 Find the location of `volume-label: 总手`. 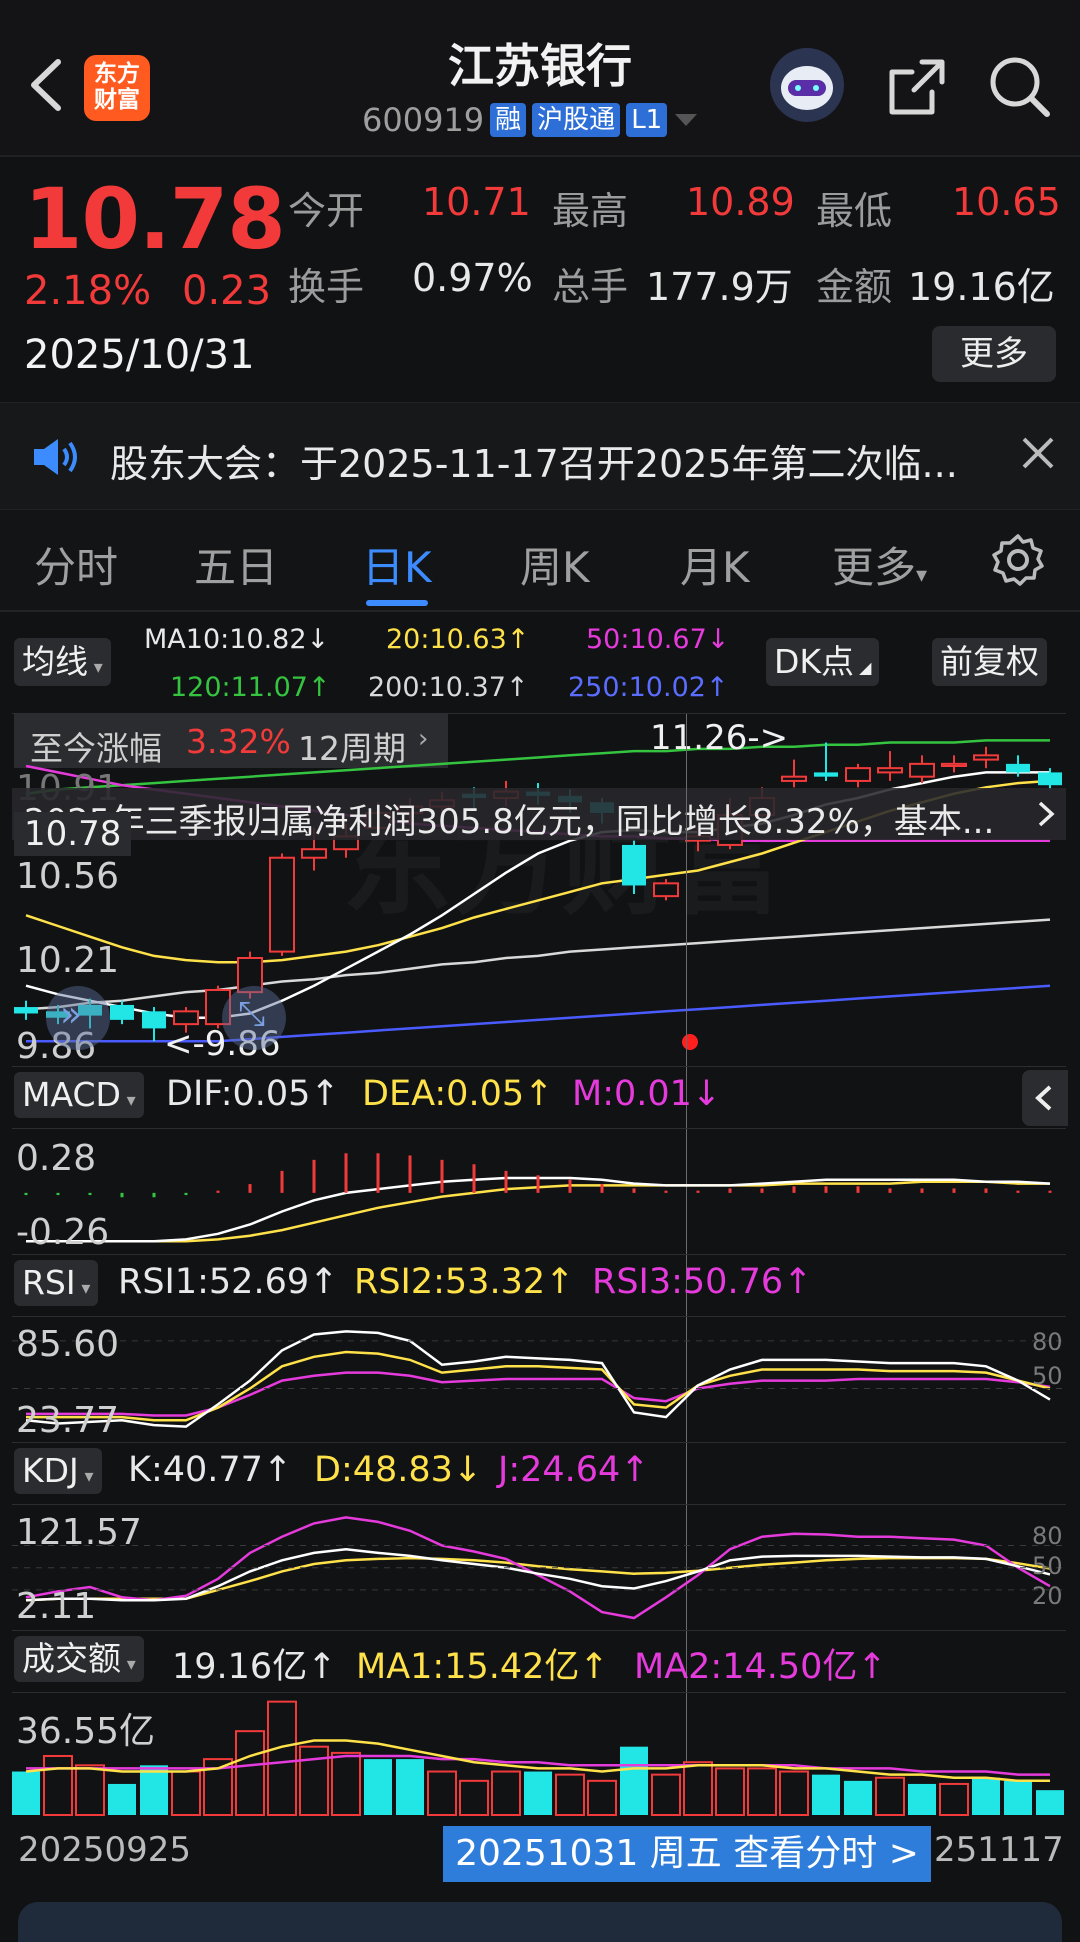

volume-label: 总手 is located at coordinates (590, 287).